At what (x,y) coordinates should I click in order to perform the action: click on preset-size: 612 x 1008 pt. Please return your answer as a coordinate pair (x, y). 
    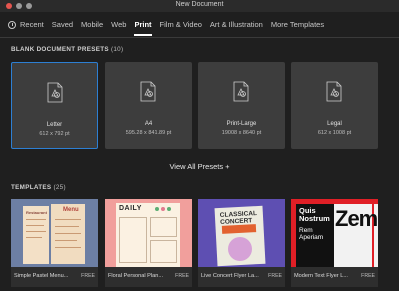
    Looking at the image, I should click on (334, 133).